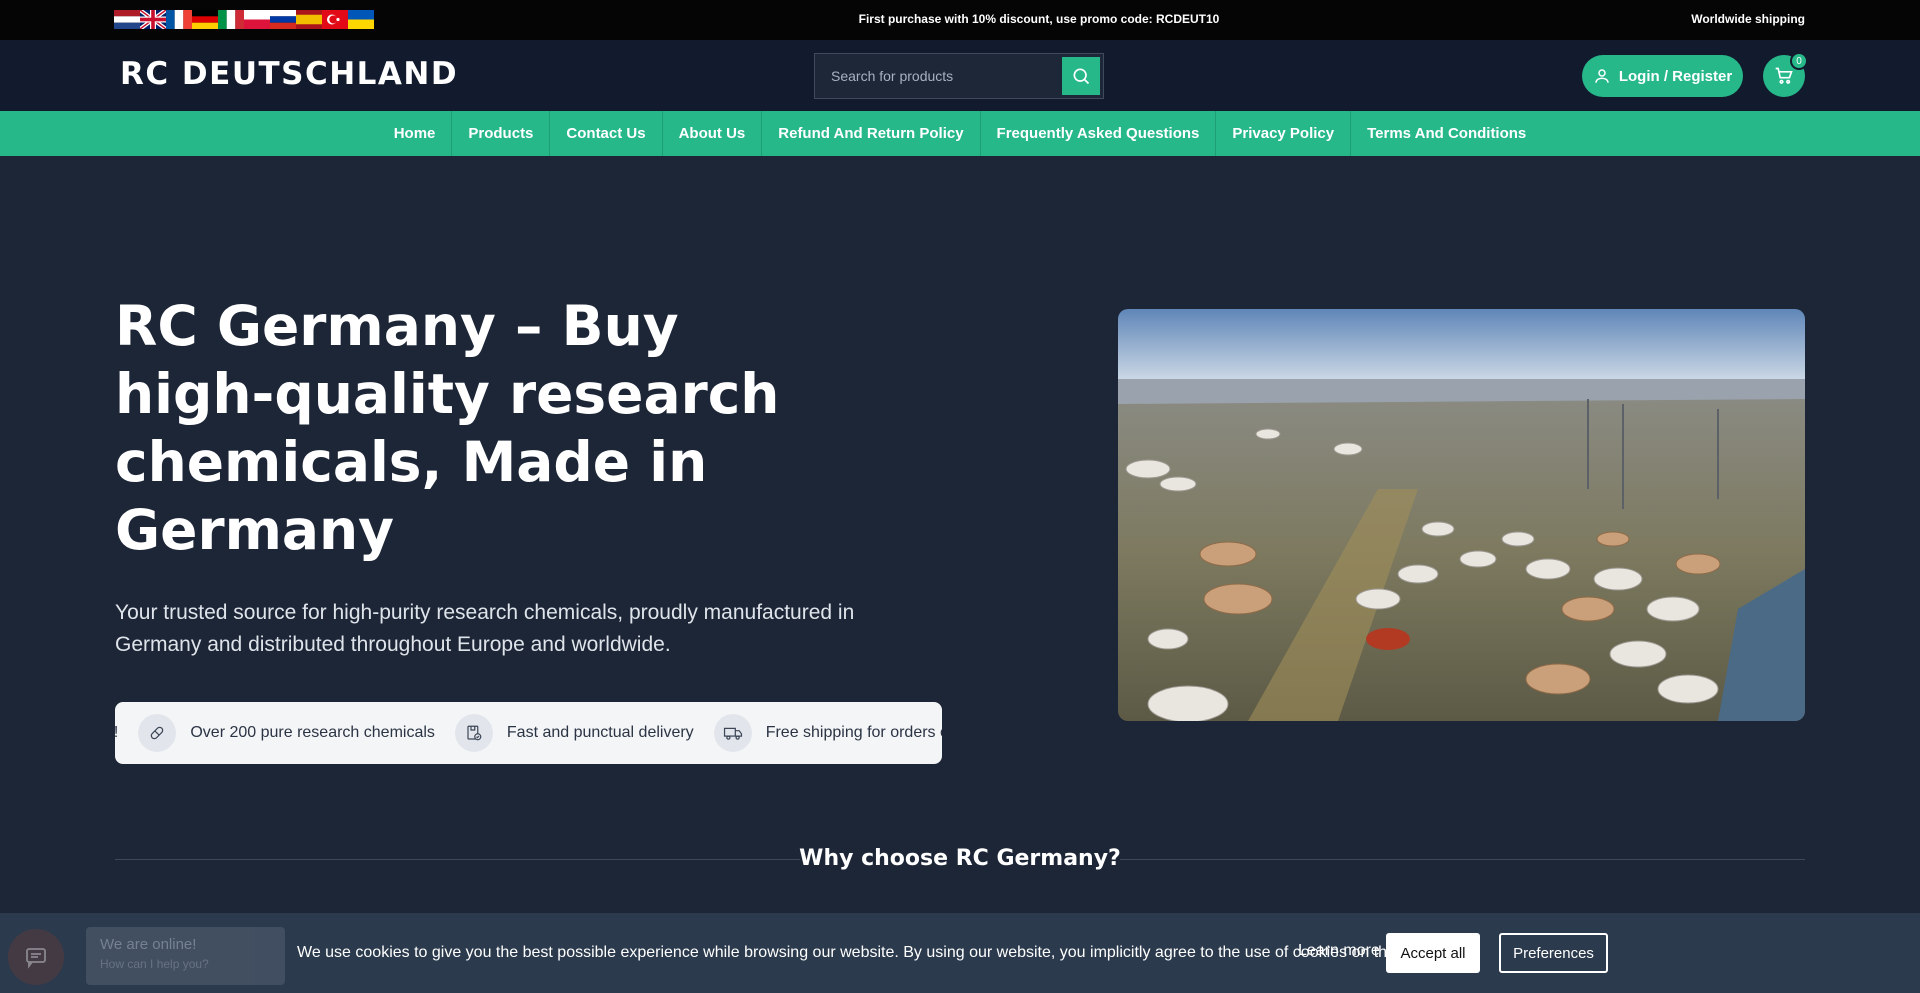 Image resolution: width=1920 pixels, height=993 pixels. I want to click on nav-item-home: Home, so click(415, 133).